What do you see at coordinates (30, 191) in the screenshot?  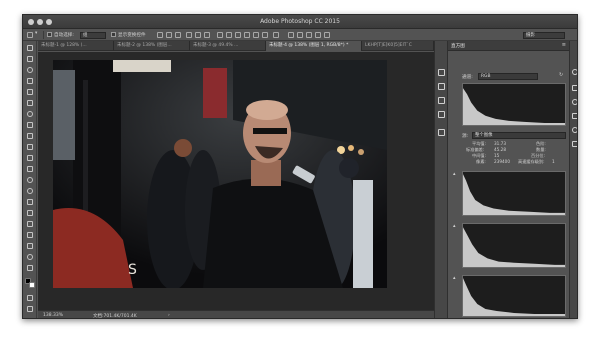 I see `dodge-icon` at bounding box center [30, 191].